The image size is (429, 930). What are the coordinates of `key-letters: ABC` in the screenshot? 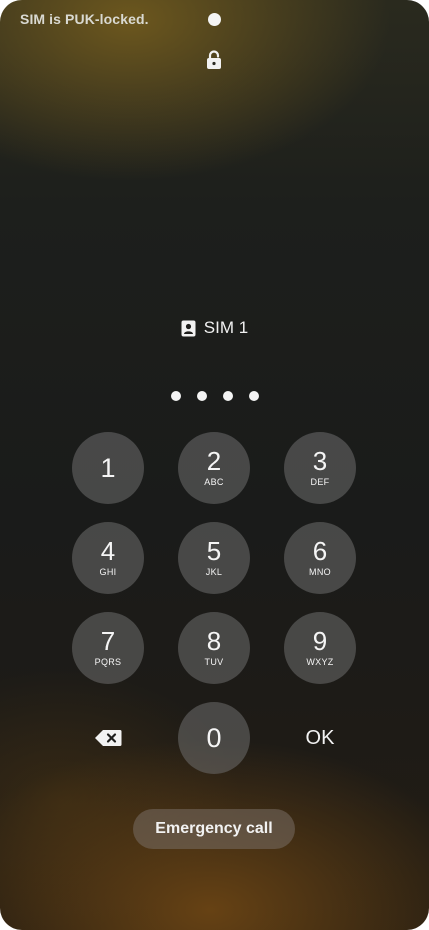 It's located at (214, 482).